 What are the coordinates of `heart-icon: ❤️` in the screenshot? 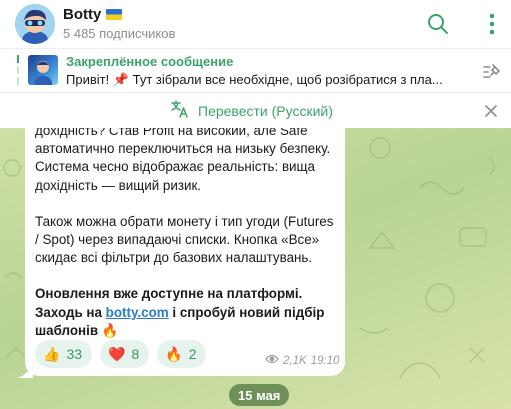 It's located at (117, 353).